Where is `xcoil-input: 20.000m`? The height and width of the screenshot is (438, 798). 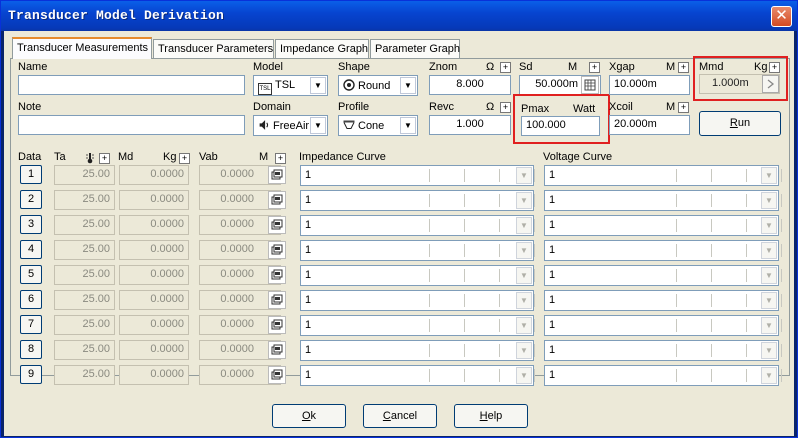 xcoil-input: 20.000m is located at coordinates (649, 125).